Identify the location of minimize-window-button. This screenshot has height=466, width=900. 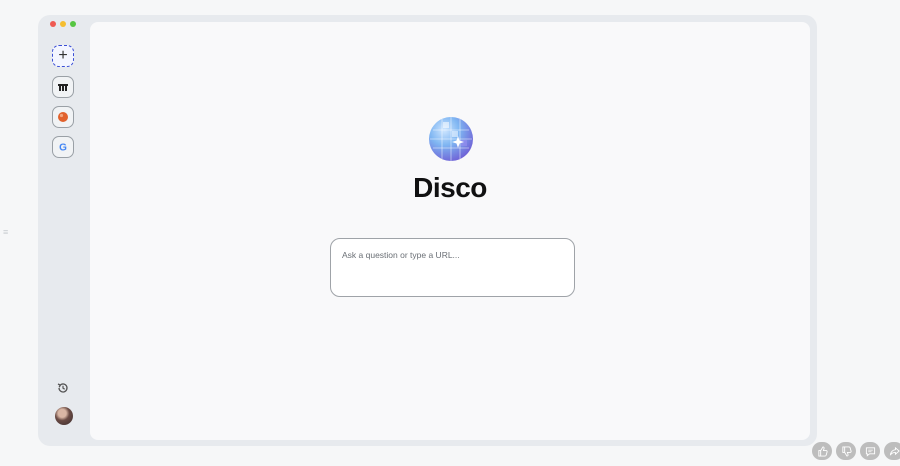
(63, 24).